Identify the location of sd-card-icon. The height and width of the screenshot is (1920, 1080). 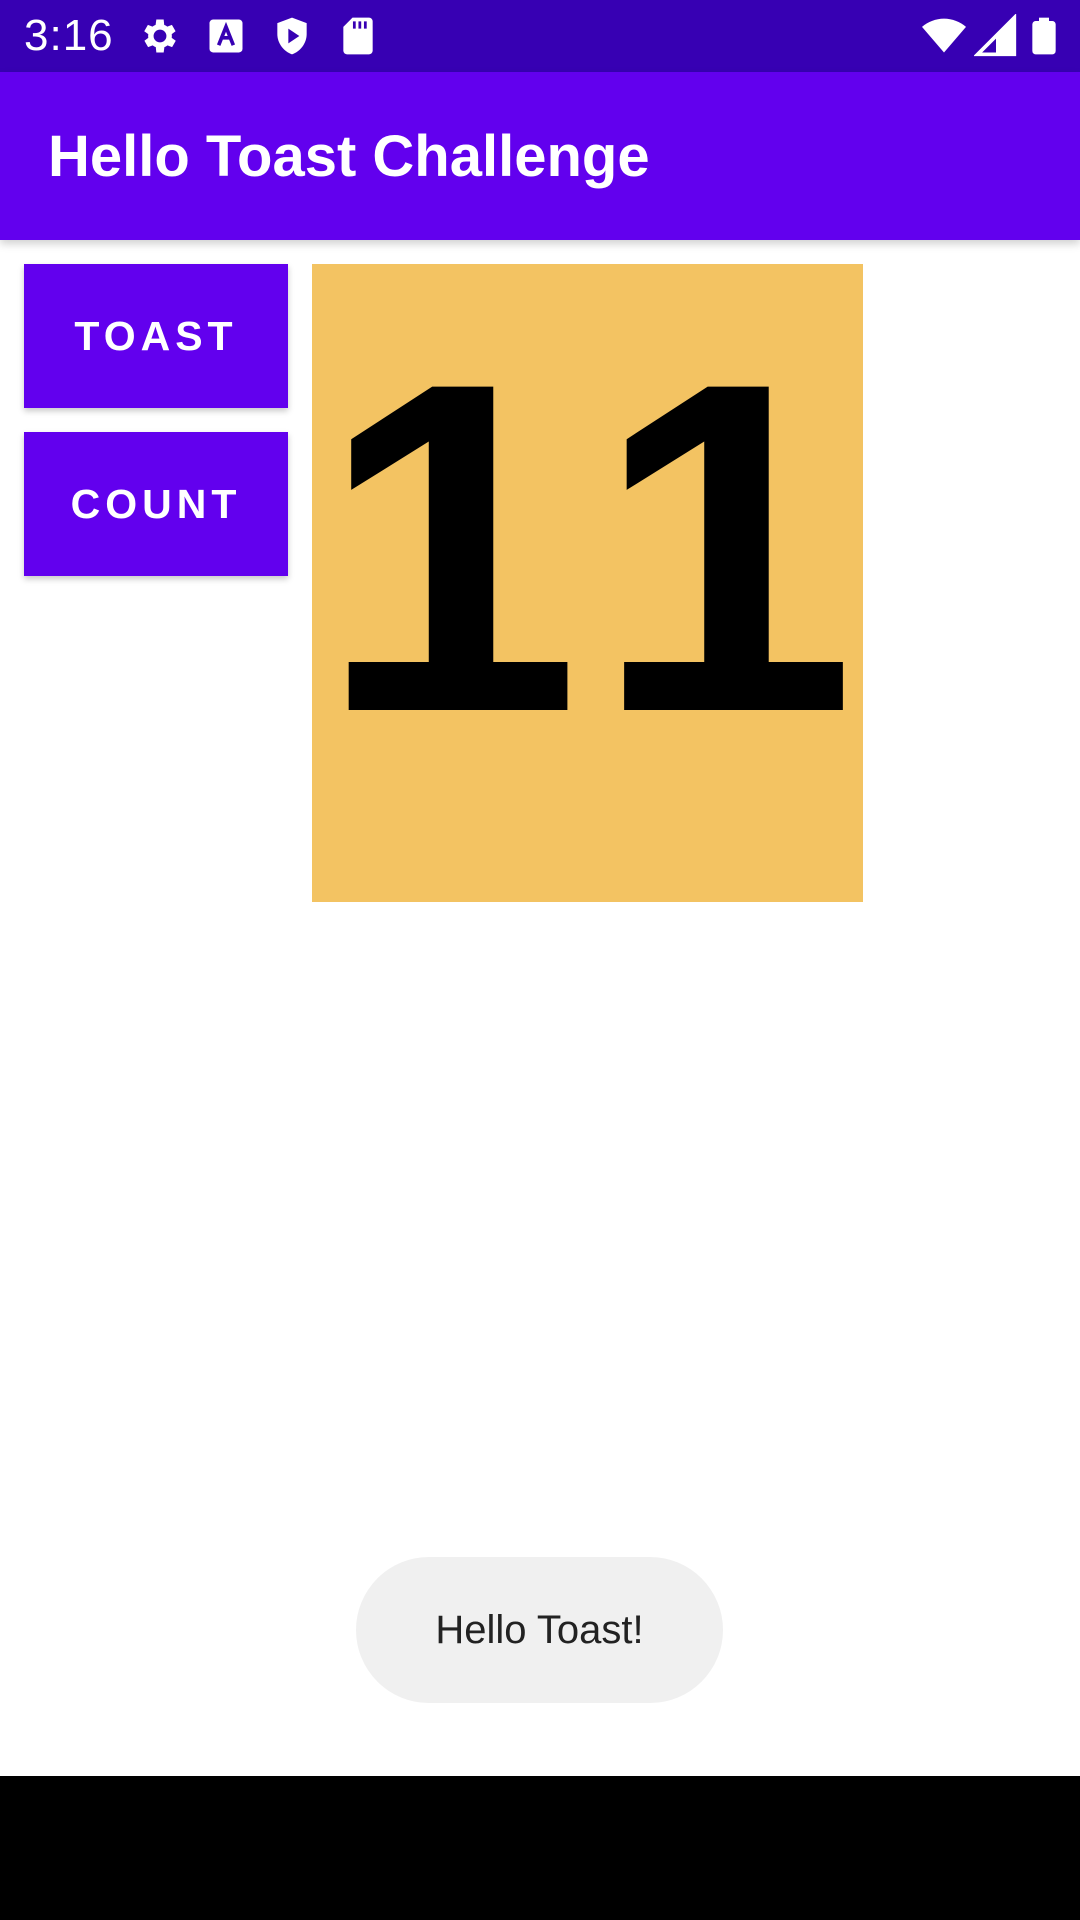
(358, 36).